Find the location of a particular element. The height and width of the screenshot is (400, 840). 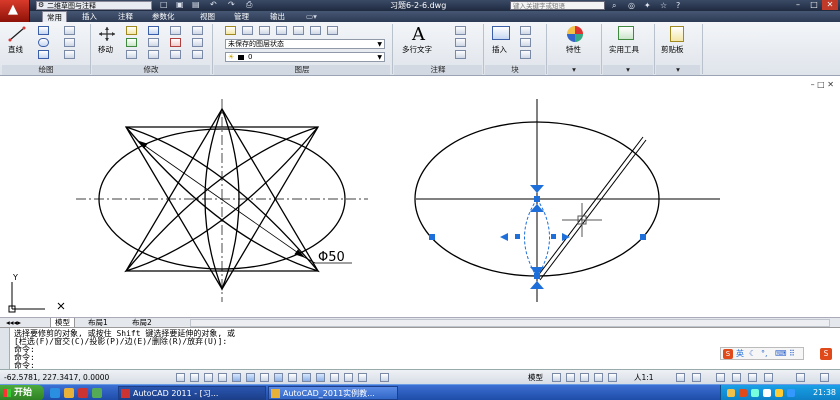

hatch-icon is located at coordinates (69, 42).